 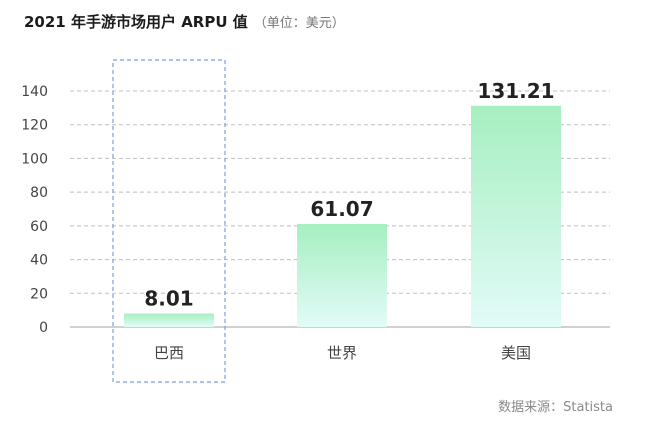 I want to click on y-tick-label: 100, so click(x=34, y=159).